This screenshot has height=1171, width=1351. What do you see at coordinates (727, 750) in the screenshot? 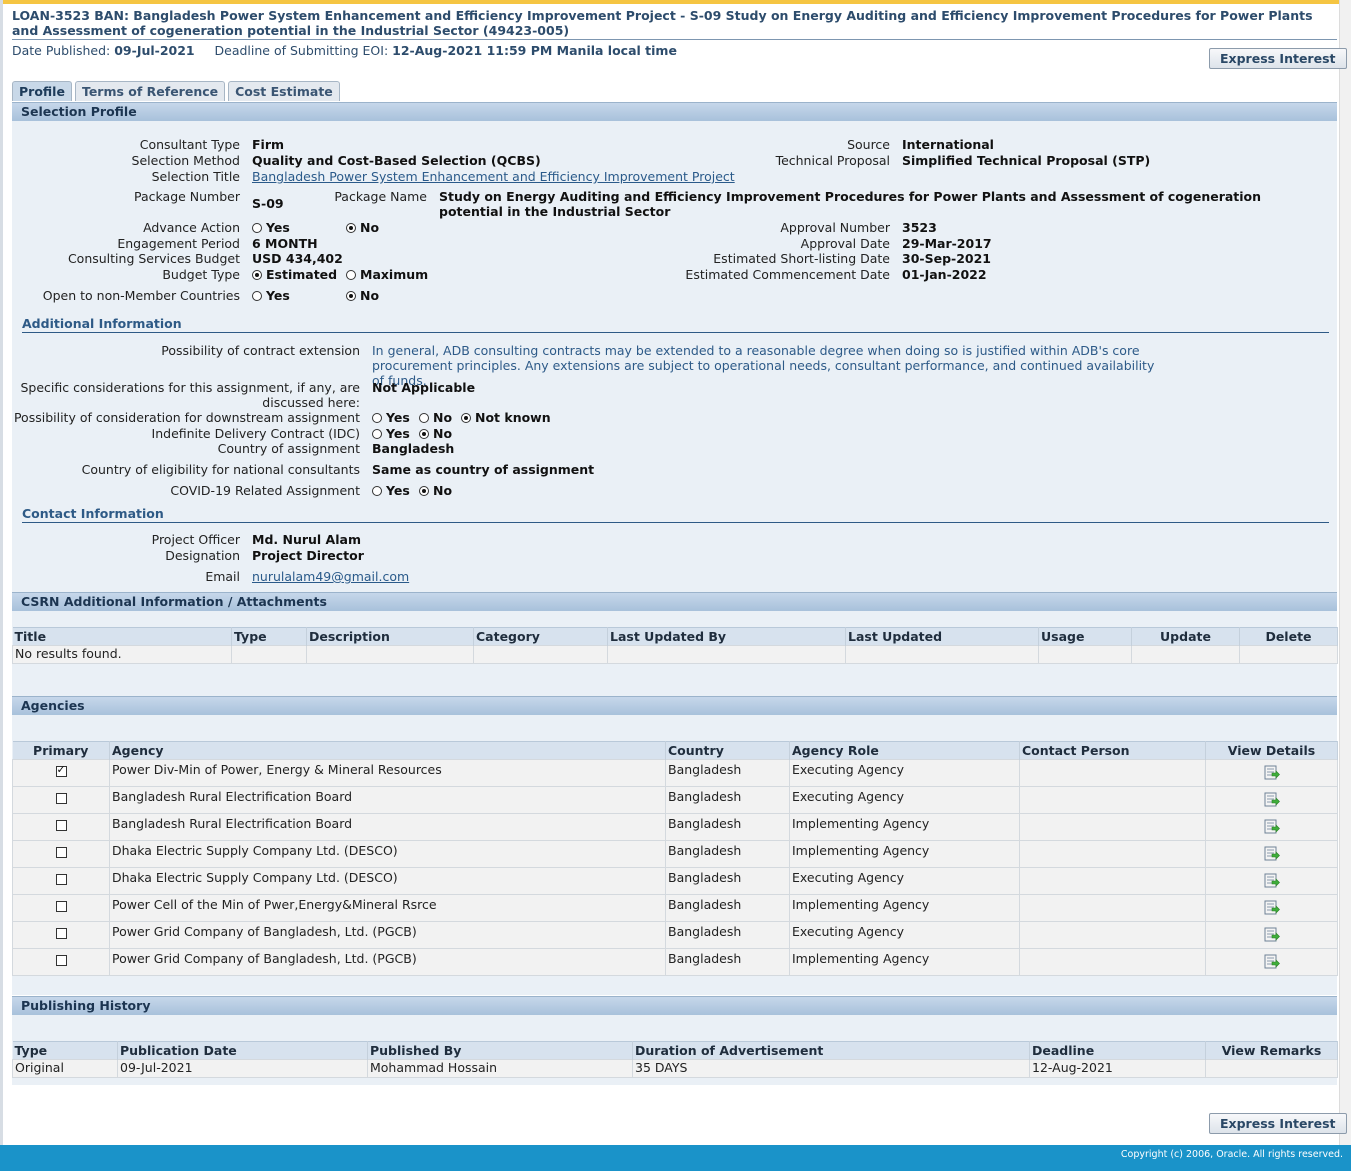
I see `column-header: Country` at bounding box center [727, 750].